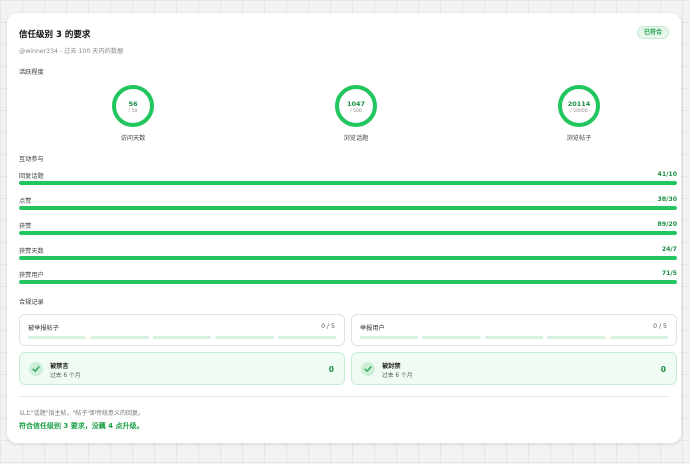  I want to click on silenced-box: 被禁言 过去 6 个月 0, so click(182, 368).